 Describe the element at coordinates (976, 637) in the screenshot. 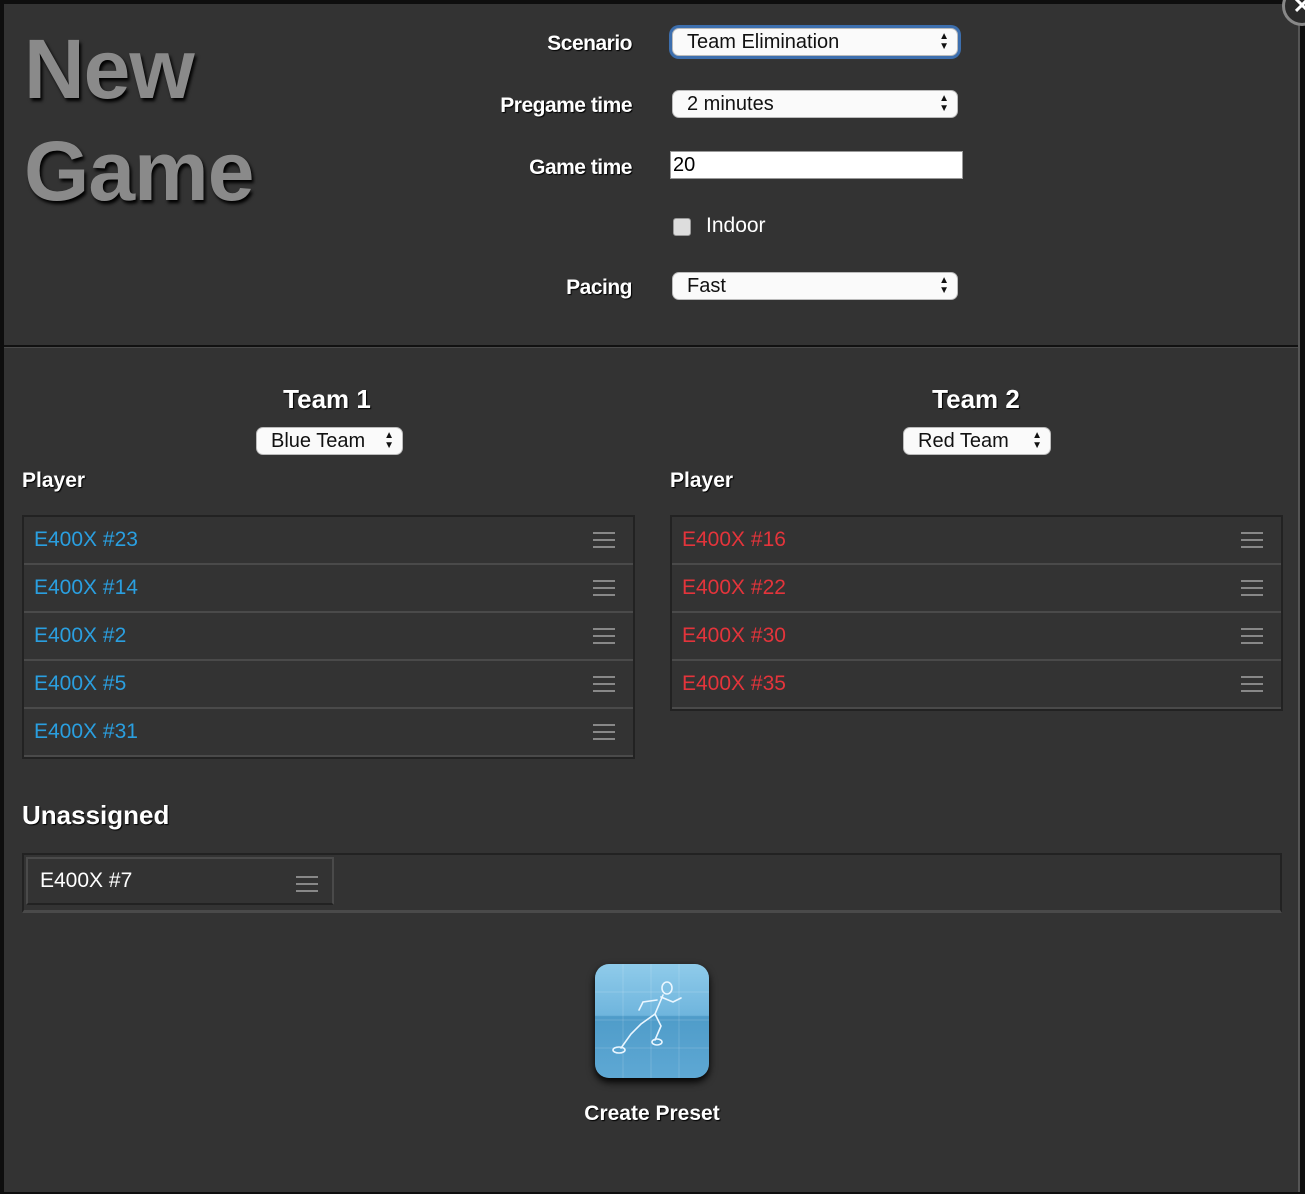

I see `player-row: E400X #30` at that location.